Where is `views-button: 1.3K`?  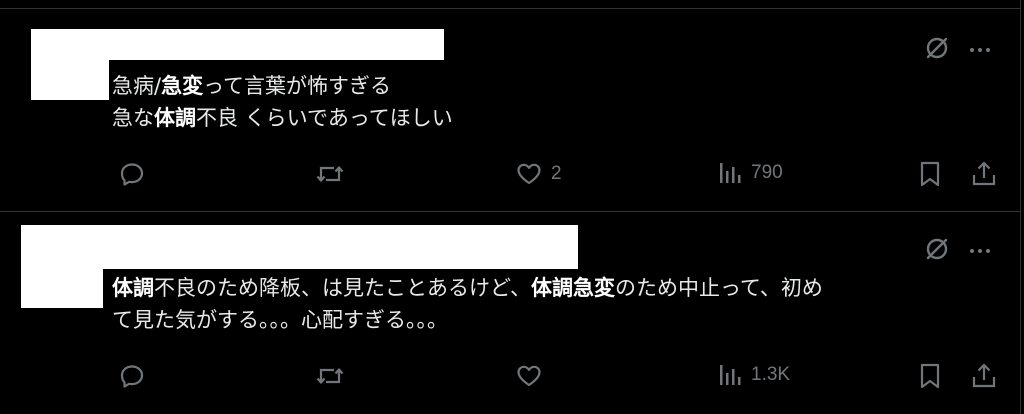 views-button: 1.3K is located at coordinates (753, 375).